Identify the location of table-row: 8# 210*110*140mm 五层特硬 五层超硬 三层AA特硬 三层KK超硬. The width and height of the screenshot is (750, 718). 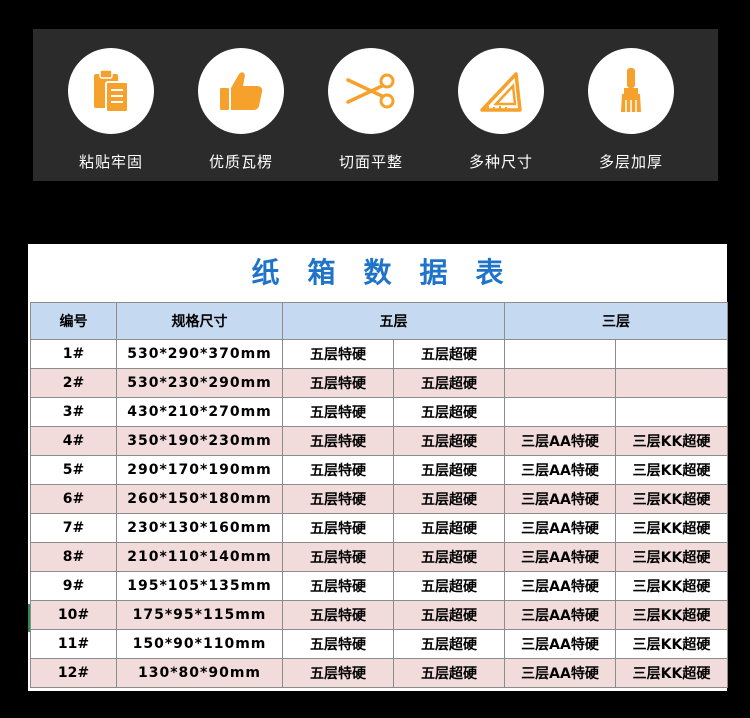
(379, 557).